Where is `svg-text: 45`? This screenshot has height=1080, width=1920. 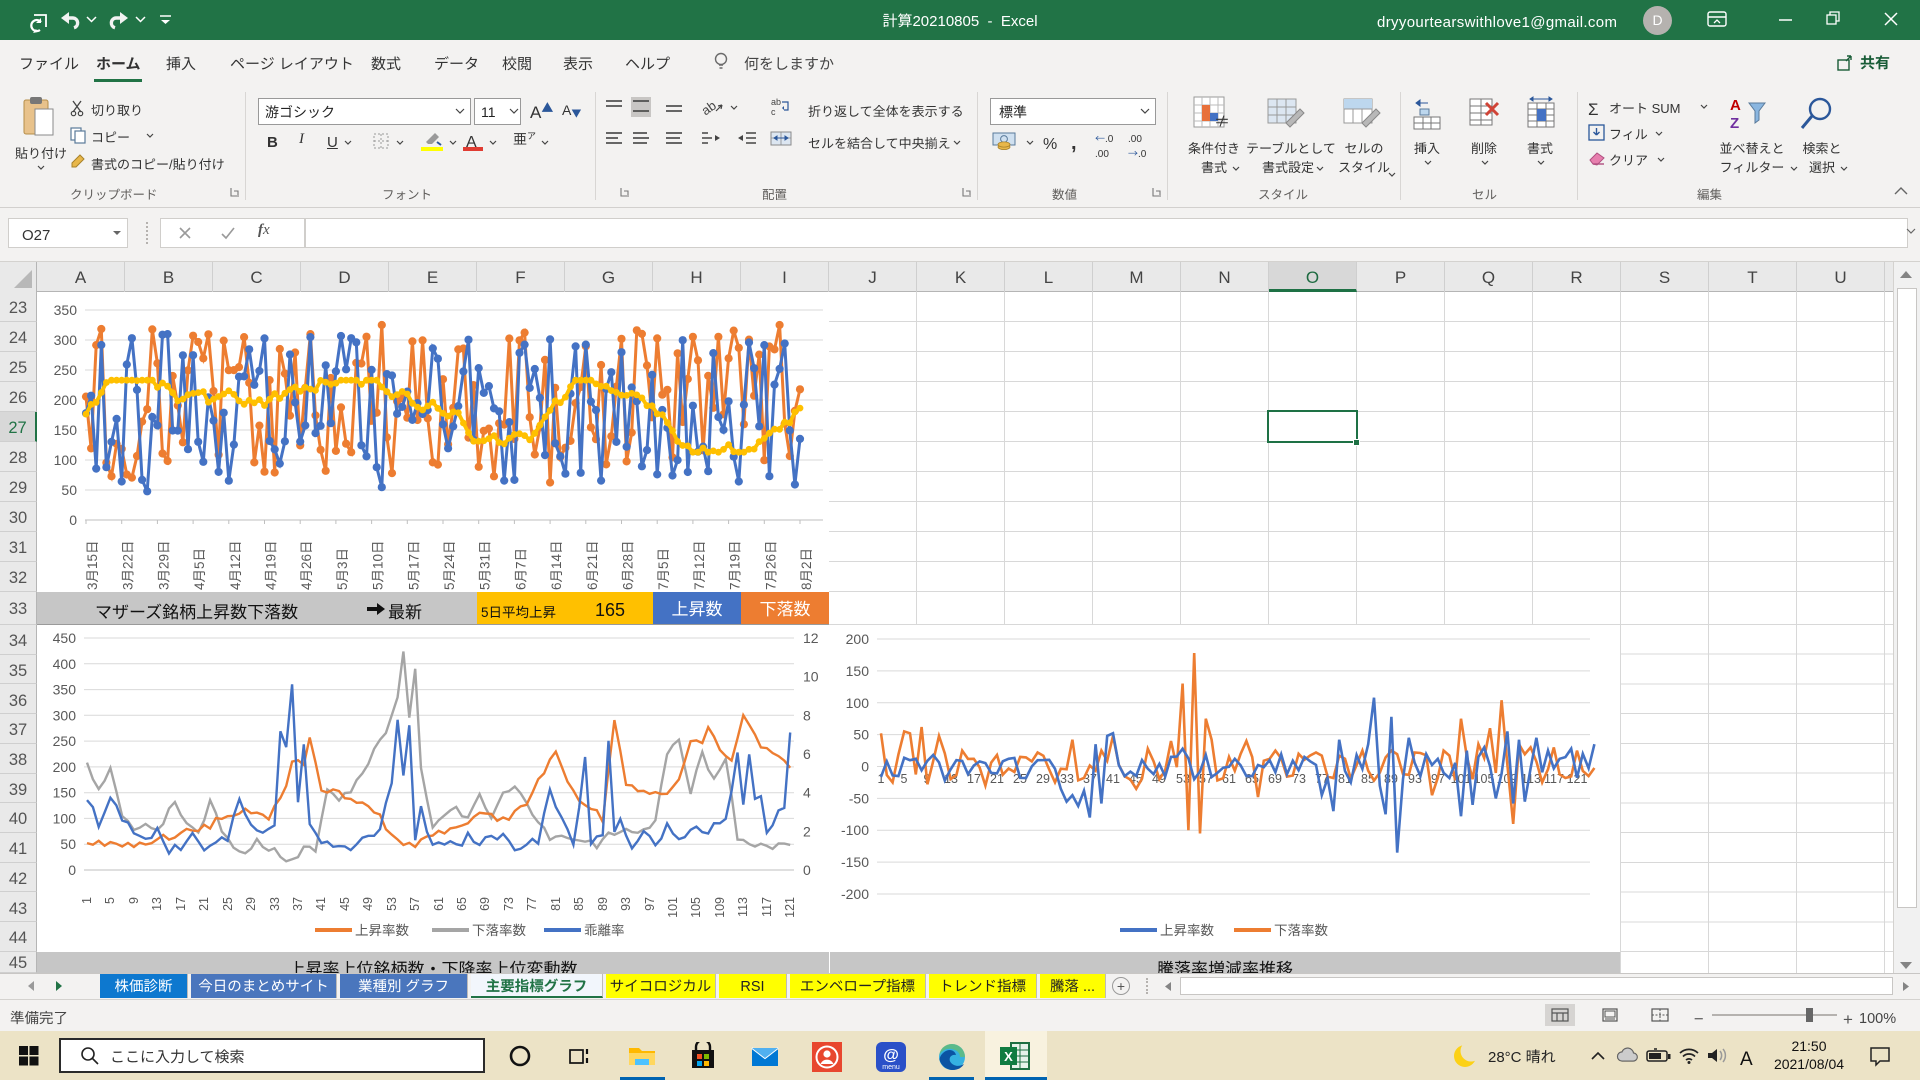 svg-text: 45 is located at coordinates (343, 904).